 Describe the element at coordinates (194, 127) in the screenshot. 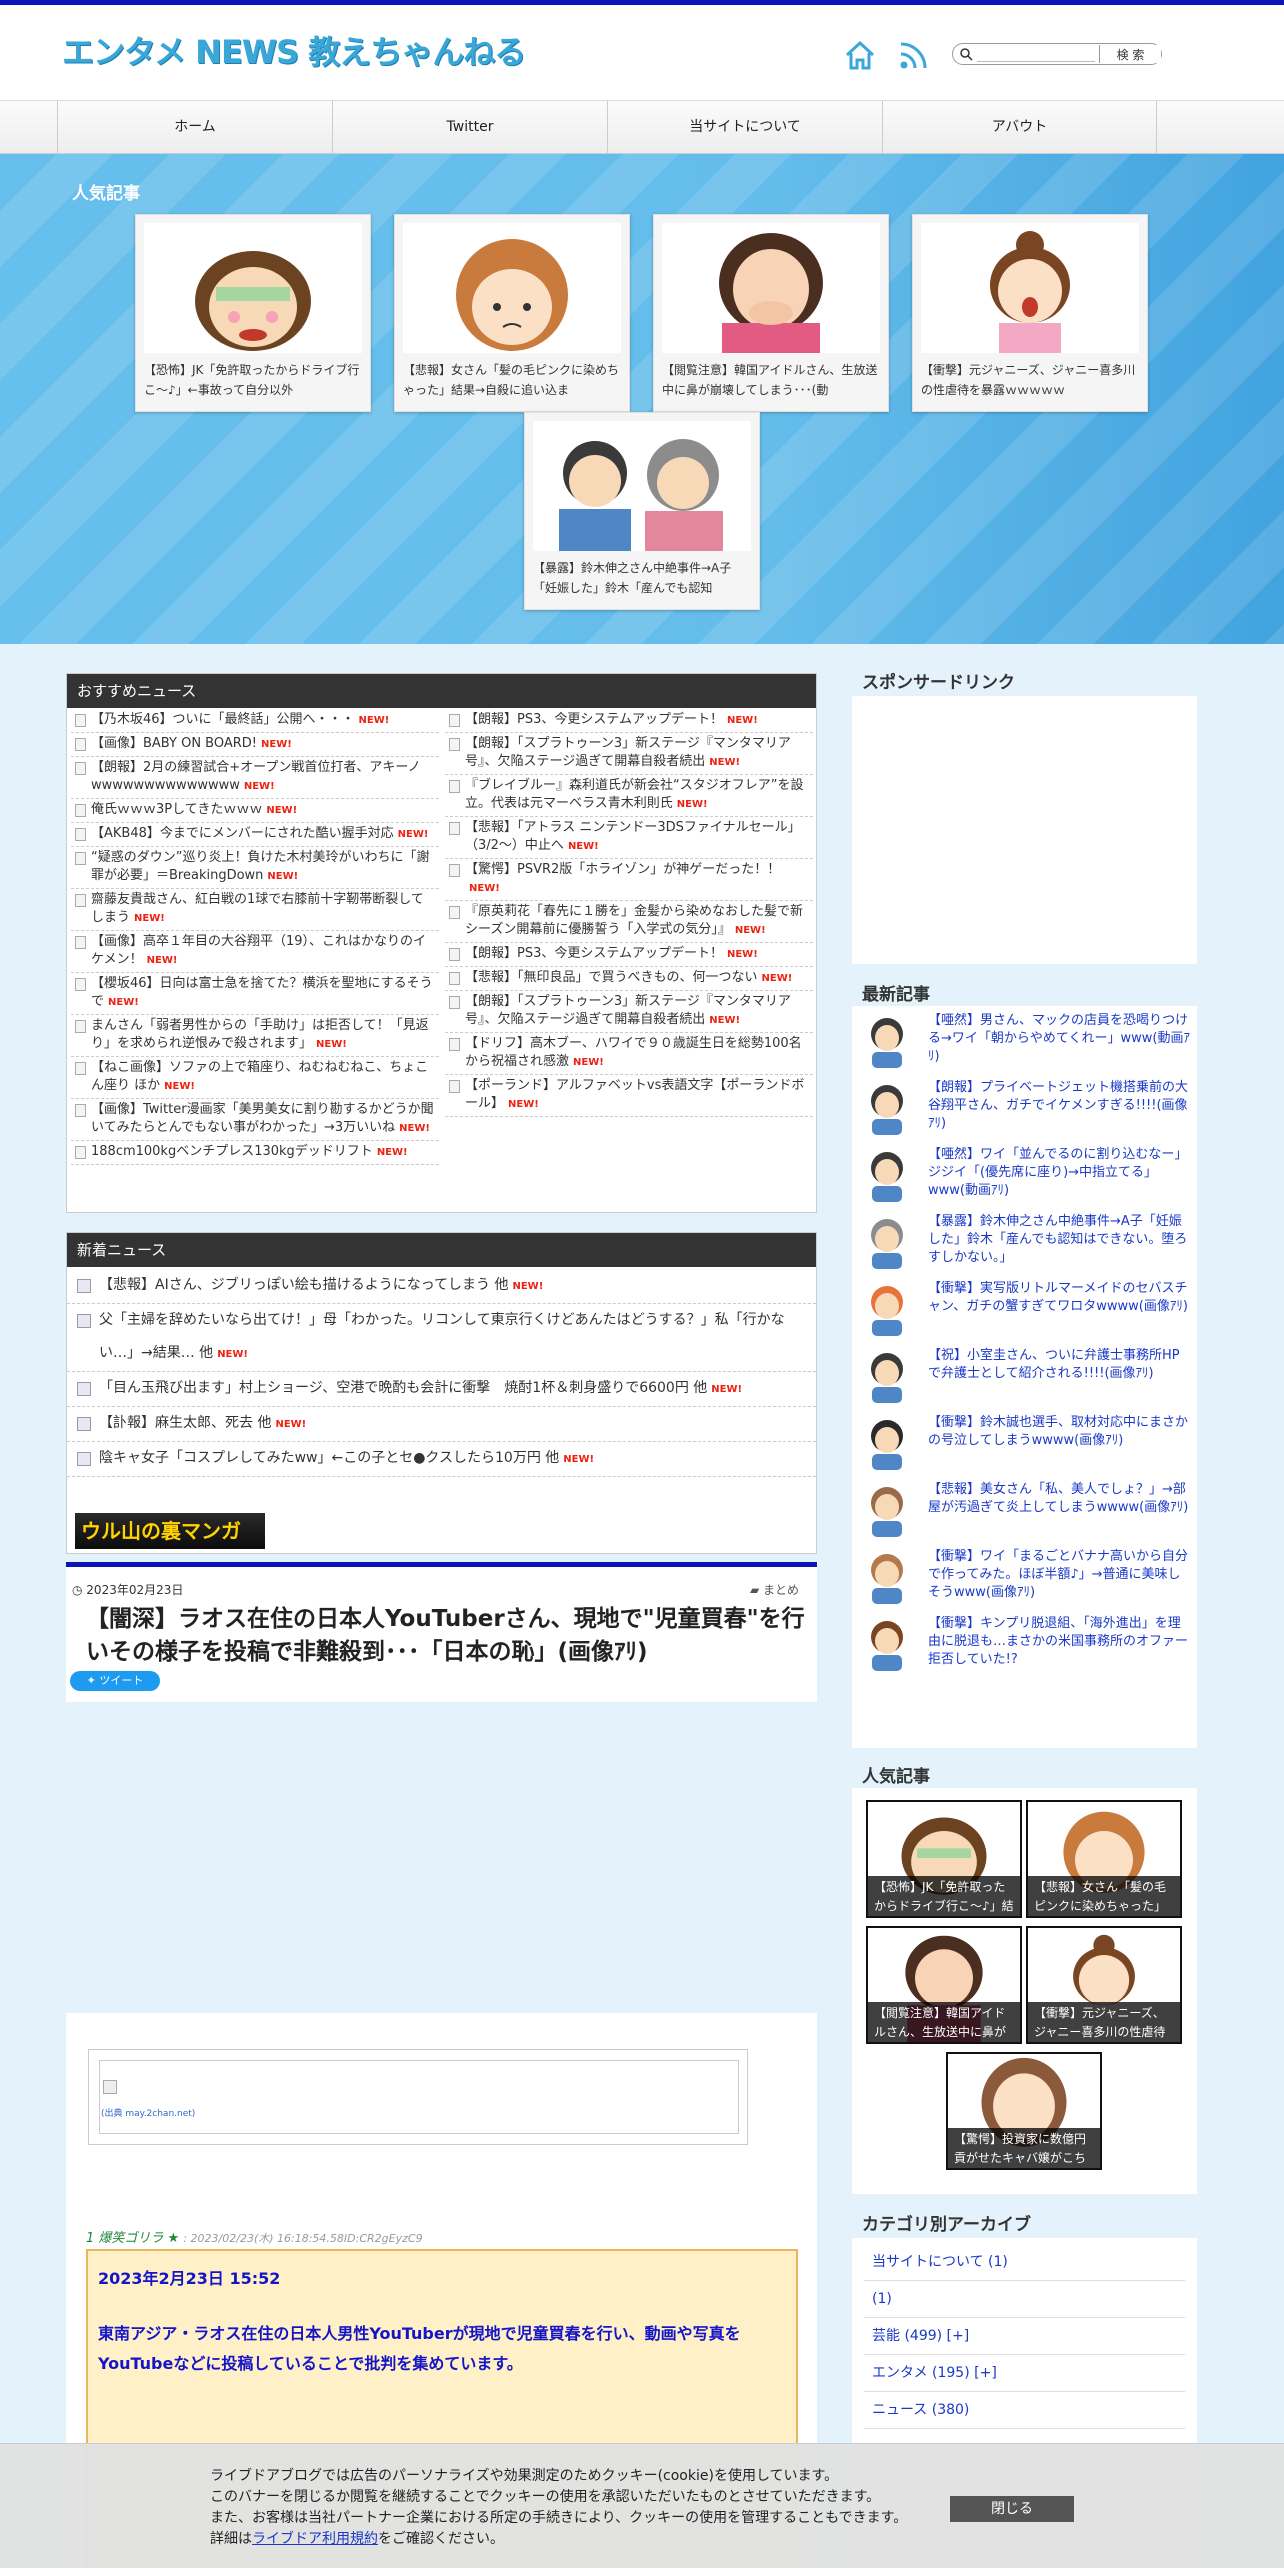

I see `nav-item-home: ホーム` at that location.